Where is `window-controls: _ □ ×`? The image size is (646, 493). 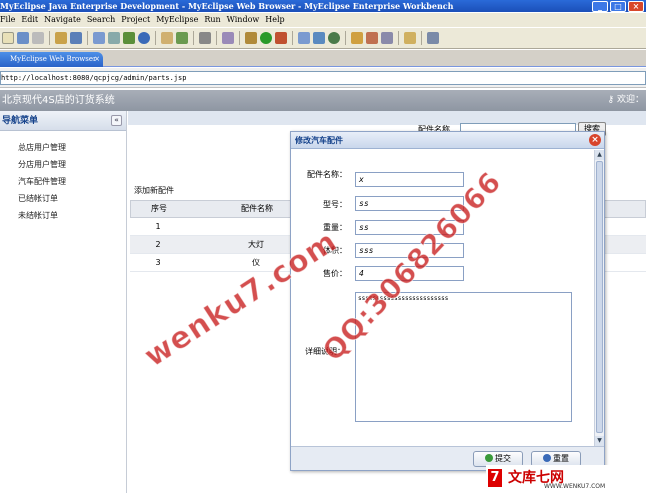 window-controls: _ □ × is located at coordinates (618, 6).